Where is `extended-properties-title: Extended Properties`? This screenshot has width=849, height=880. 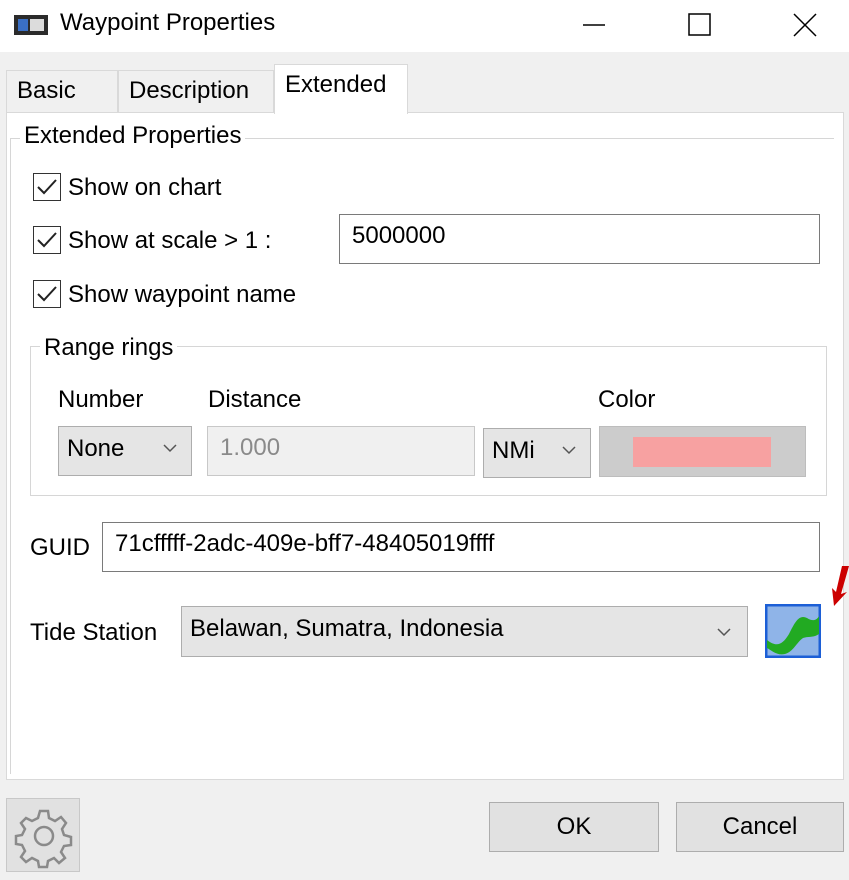 extended-properties-title: Extended Properties is located at coordinates (133, 136).